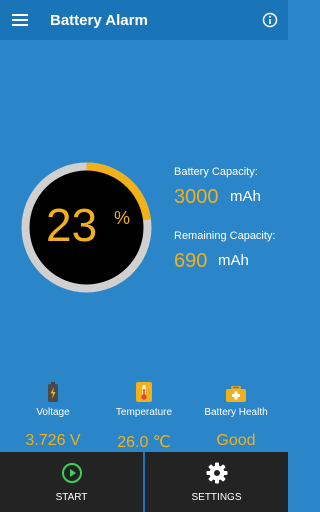  What do you see at coordinates (71, 472) in the screenshot?
I see `play-circle-icon` at bounding box center [71, 472].